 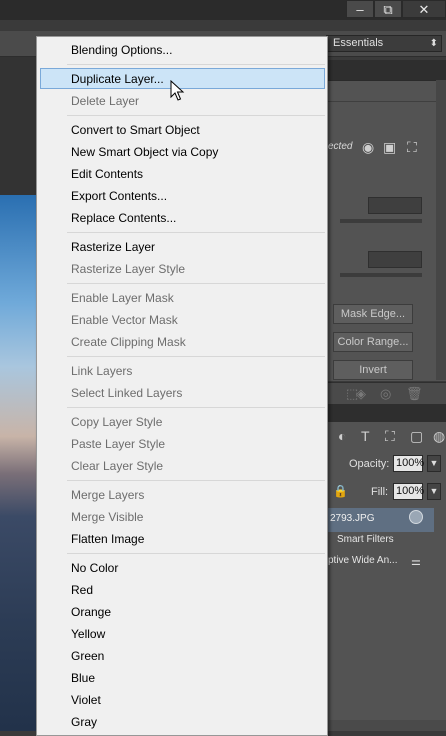 I want to click on feather-slider, so click(x=381, y=275).